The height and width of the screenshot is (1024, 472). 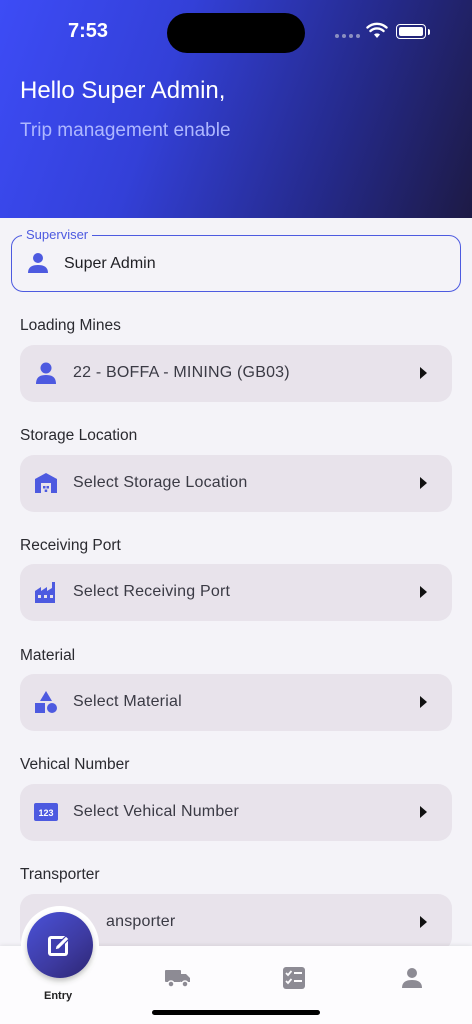 I want to click on storage-location-select: Select Storage Location, so click(x=236, y=483).